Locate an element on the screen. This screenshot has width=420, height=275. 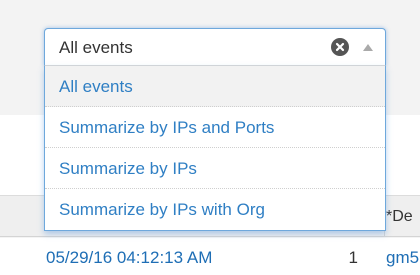
option-summarize-ips-org: Summarize by IPs with Org is located at coordinates (215, 209).